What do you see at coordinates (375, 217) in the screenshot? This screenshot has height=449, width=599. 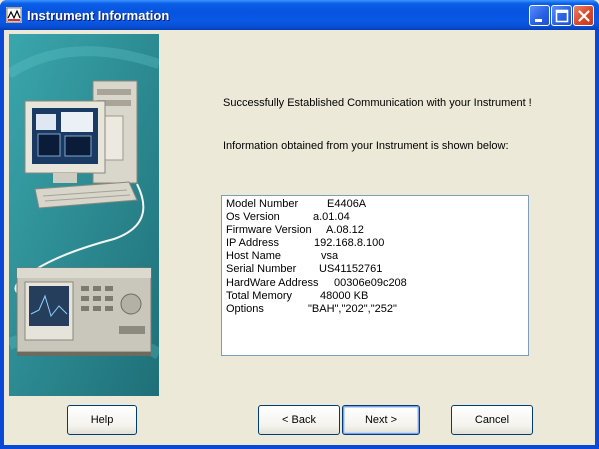 I see `info-row-os-version: Os Version a.01.04` at bounding box center [375, 217].